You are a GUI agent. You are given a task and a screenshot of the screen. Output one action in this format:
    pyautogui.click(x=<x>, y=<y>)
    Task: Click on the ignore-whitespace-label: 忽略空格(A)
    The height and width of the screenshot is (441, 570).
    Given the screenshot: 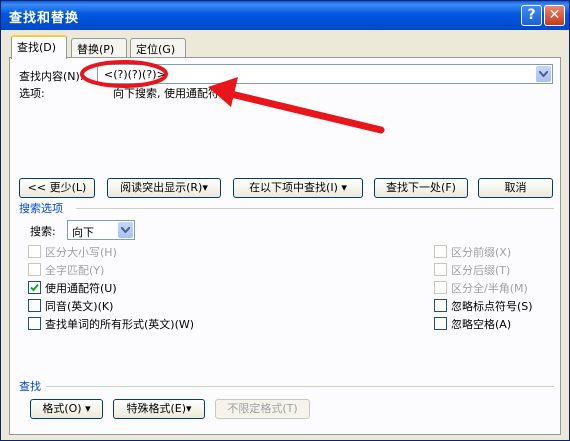 What is the action you would take?
    pyautogui.click(x=481, y=324)
    